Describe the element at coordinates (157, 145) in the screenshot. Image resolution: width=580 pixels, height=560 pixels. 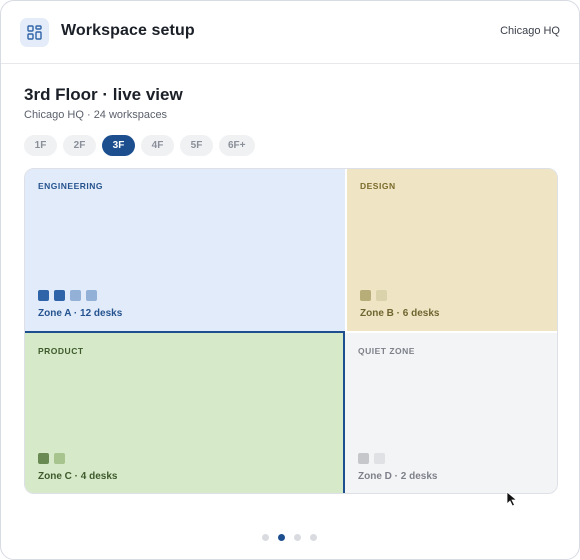
I see `tab-floor-4: 4F` at that location.